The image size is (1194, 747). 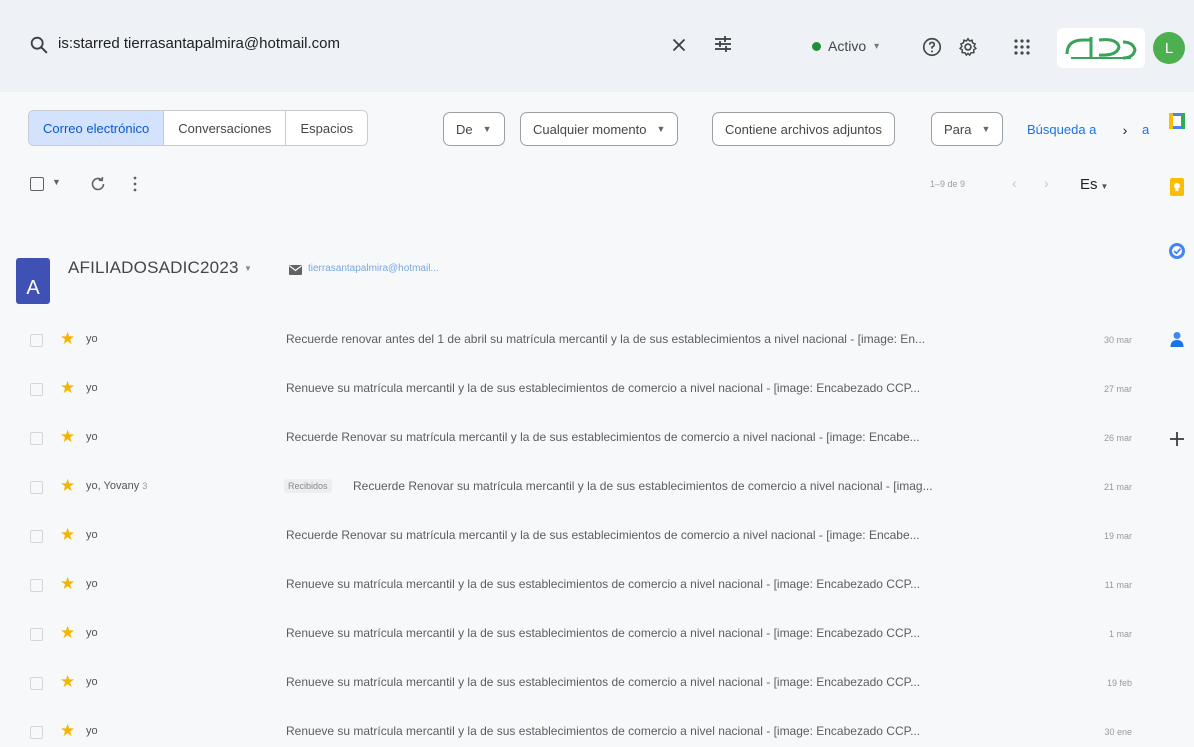 What do you see at coordinates (1118, 732) in the screenshot?
I see `mail-date: 30 ene` at bounding box center [1118, 732].